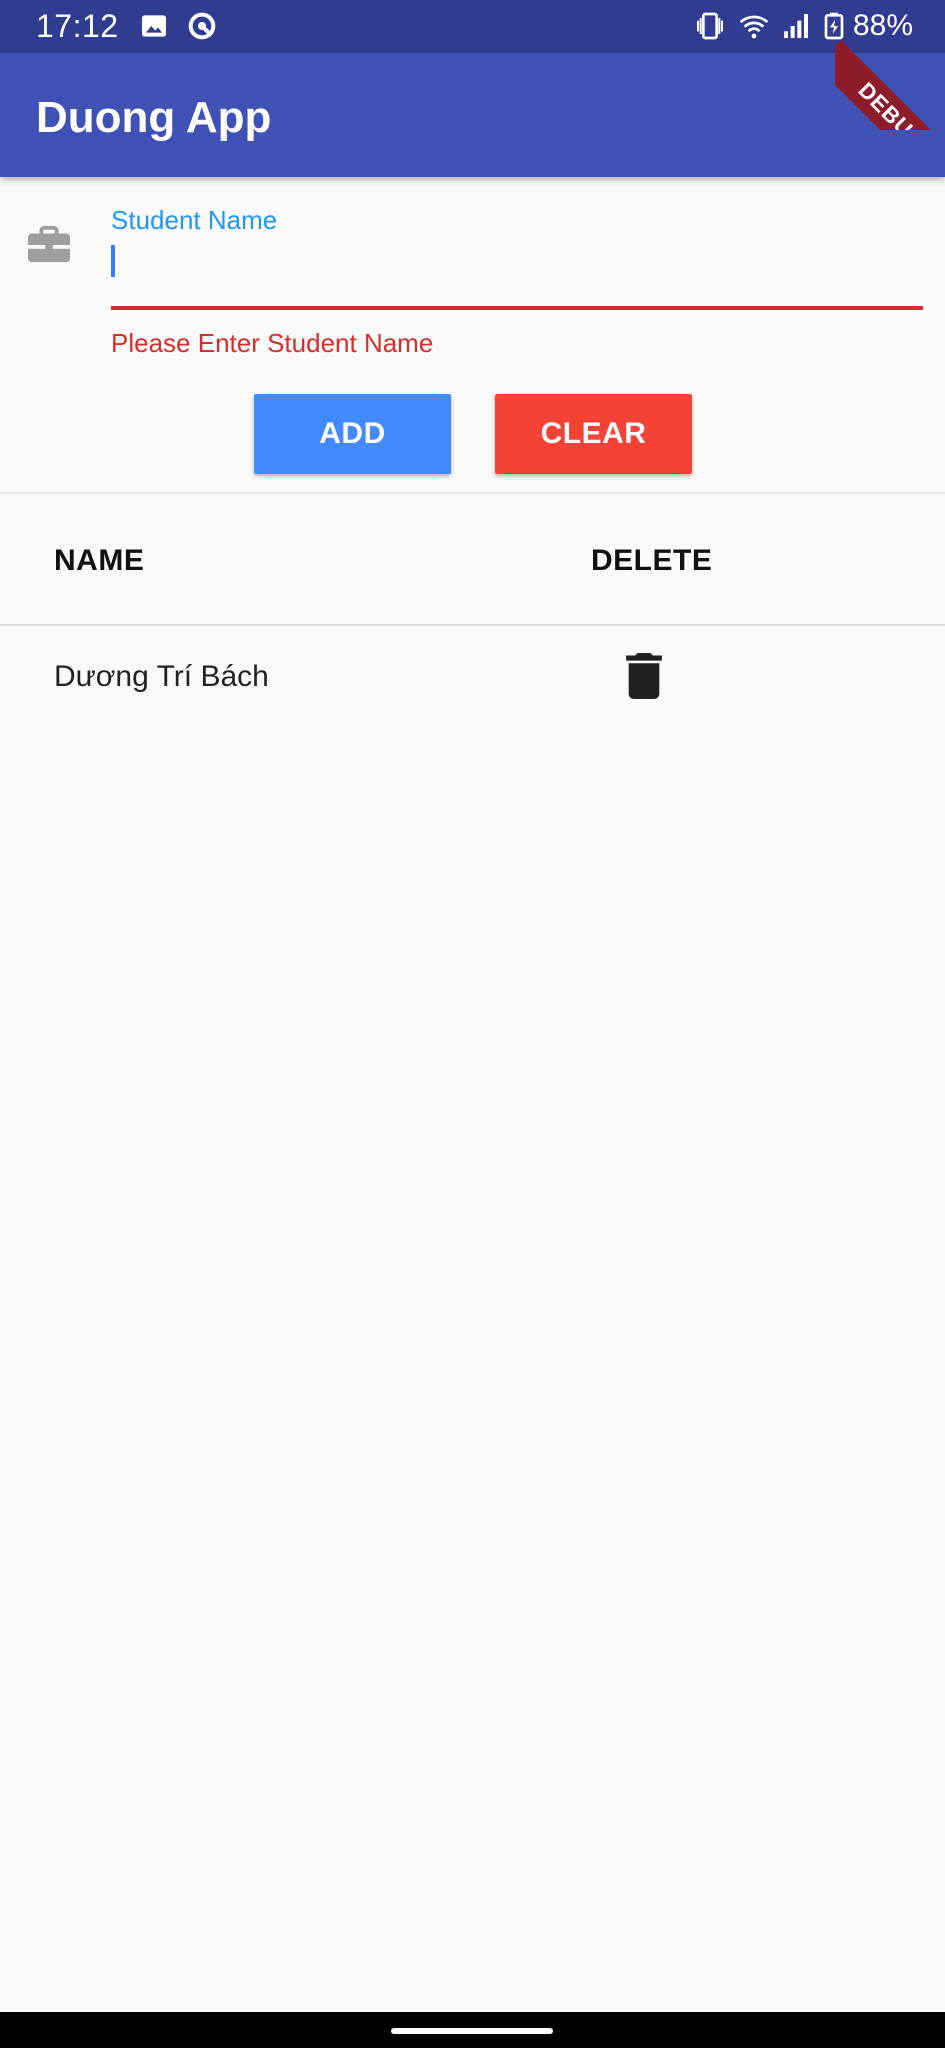 The height and width of the screenshot is (2048, 945). I want to click on page-title: Duong App, so click(154, 117).